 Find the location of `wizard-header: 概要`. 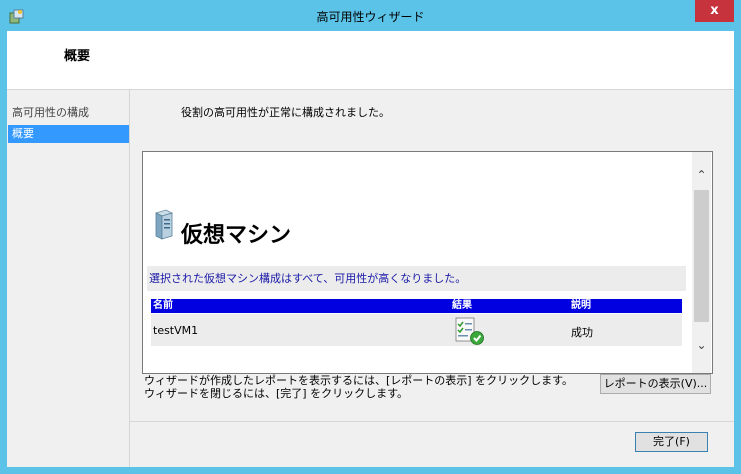

wizard-header: 概要 is located at coordinates (370, 60).